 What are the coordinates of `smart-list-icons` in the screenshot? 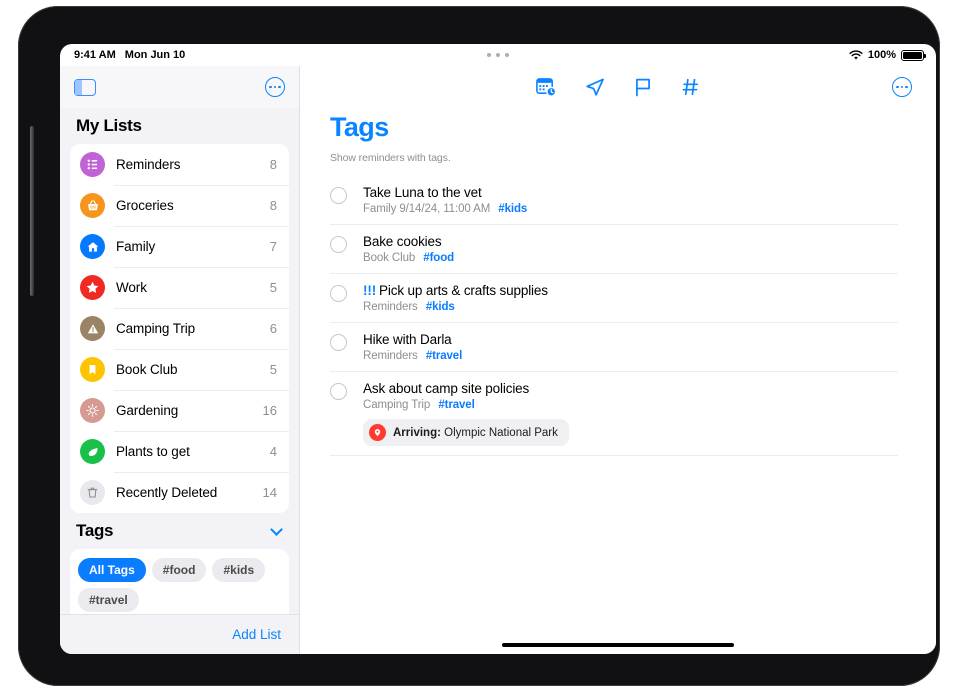 It's located at (618, 87).